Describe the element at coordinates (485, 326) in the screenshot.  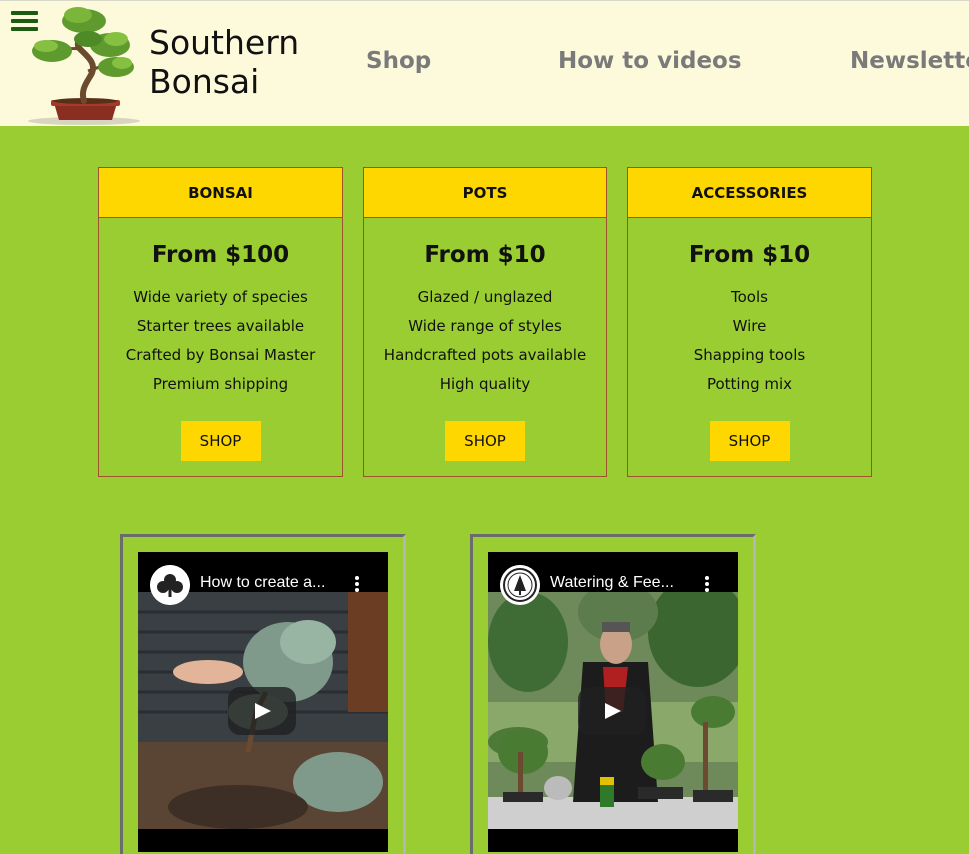
I see `card-feature: Wide range of styles` at that location.